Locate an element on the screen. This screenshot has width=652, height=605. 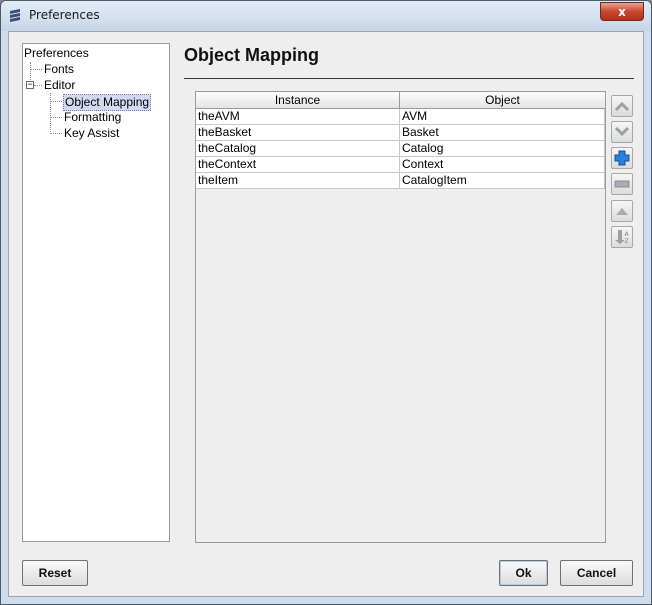
remove-icon is located at coordinates (622, 184).